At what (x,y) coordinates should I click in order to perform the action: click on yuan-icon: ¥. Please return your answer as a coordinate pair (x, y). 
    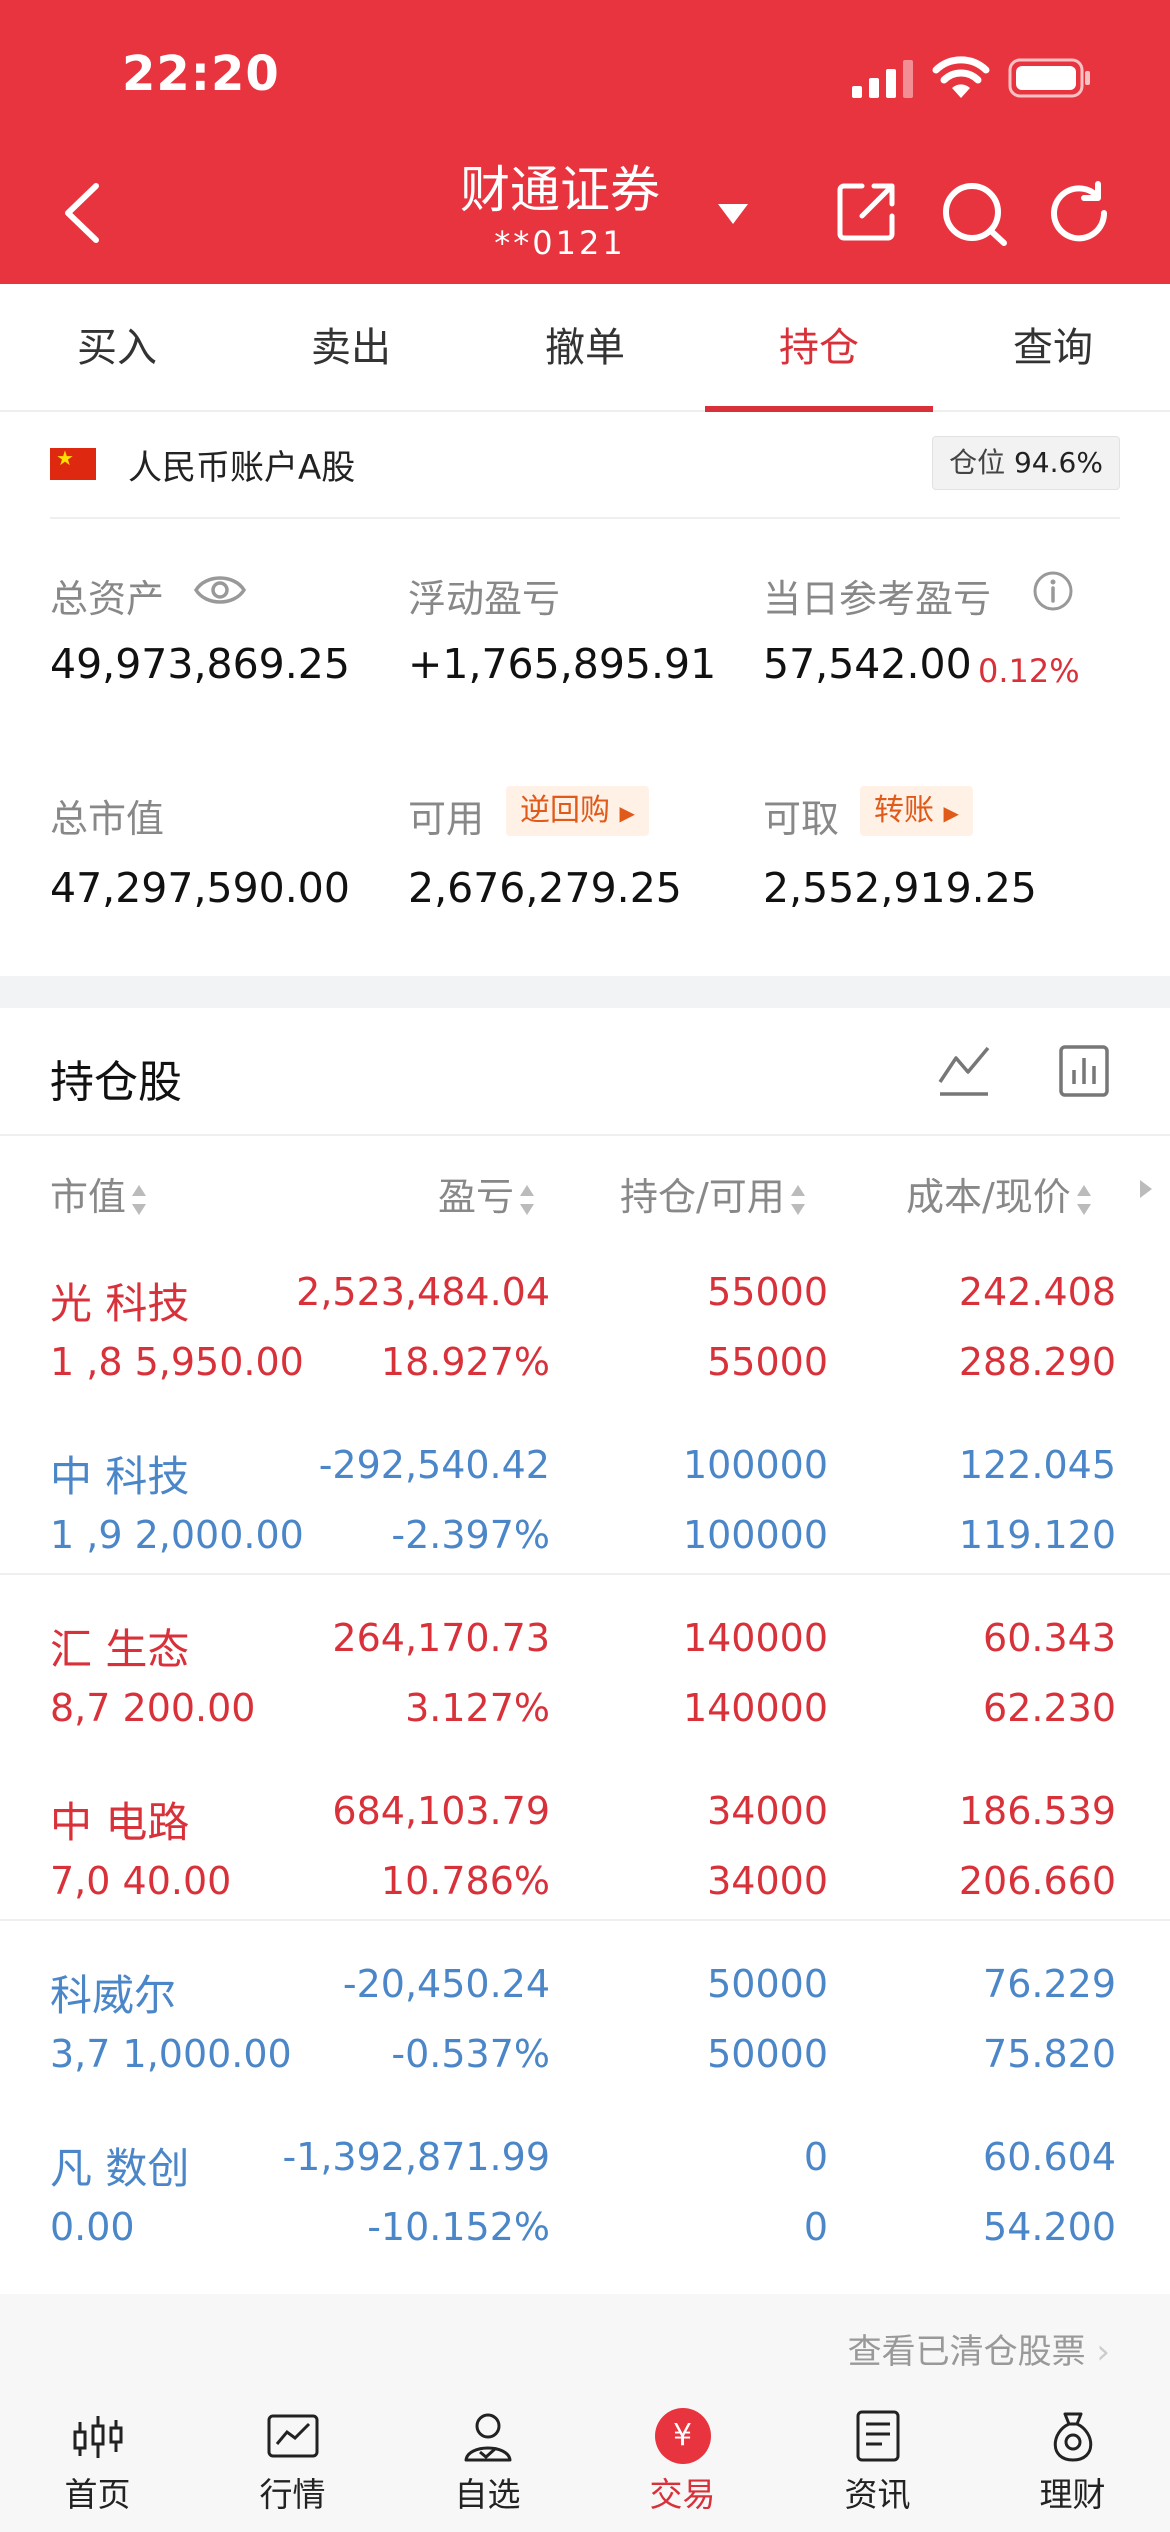
    Looking at the image, I should click on (682, 2436).